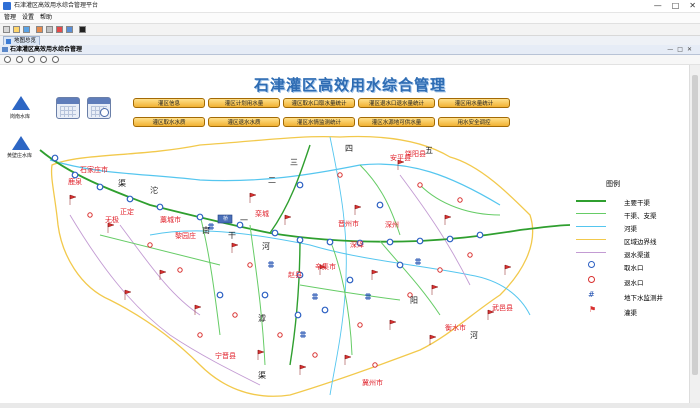  What do you see at coordinates (474, 122) in the screenshot?
I see `nav-button-safety-control: 用水安全调控` at bounding box center [474, 122].